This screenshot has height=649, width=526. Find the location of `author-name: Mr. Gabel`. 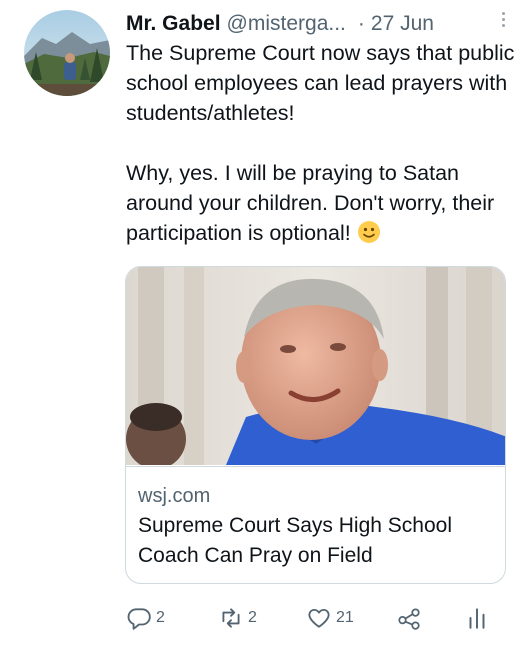

author-name: Mr. Gabel is located at coordinates (173, 24).